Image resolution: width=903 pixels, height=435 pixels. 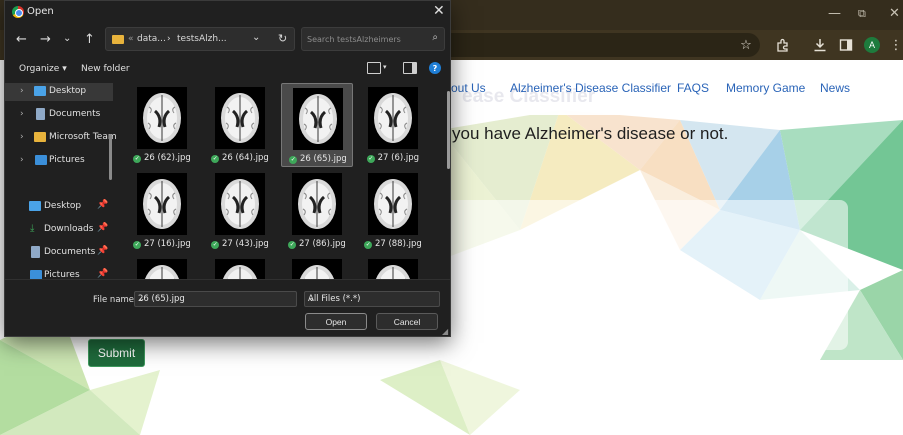 I want to click on file-item: ✓ 26 (65).jpg, so click(x=317, y=125).